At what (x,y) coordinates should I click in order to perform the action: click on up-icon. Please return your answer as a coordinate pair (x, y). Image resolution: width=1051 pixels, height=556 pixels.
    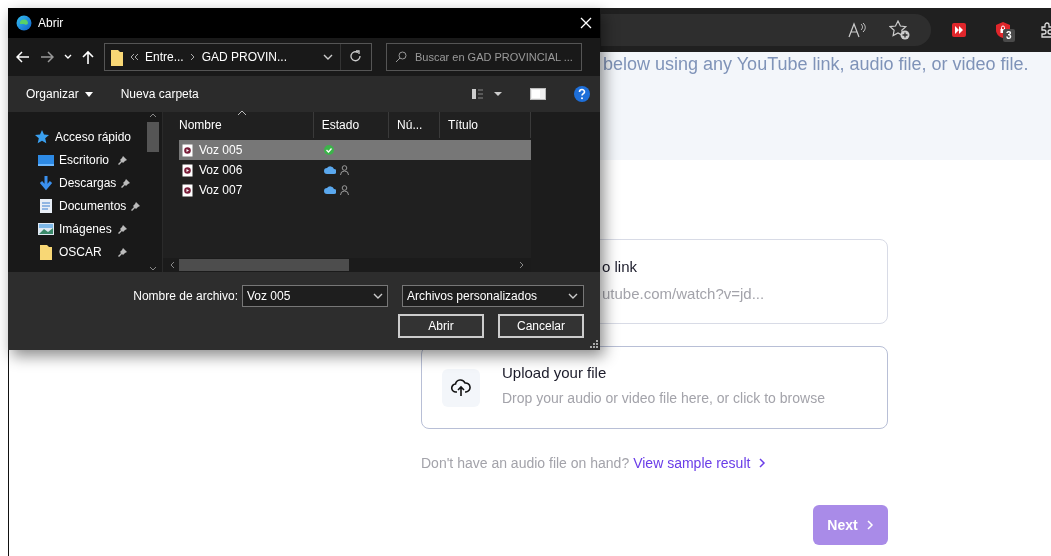
    Looking at the image, I should click on (88, 57).